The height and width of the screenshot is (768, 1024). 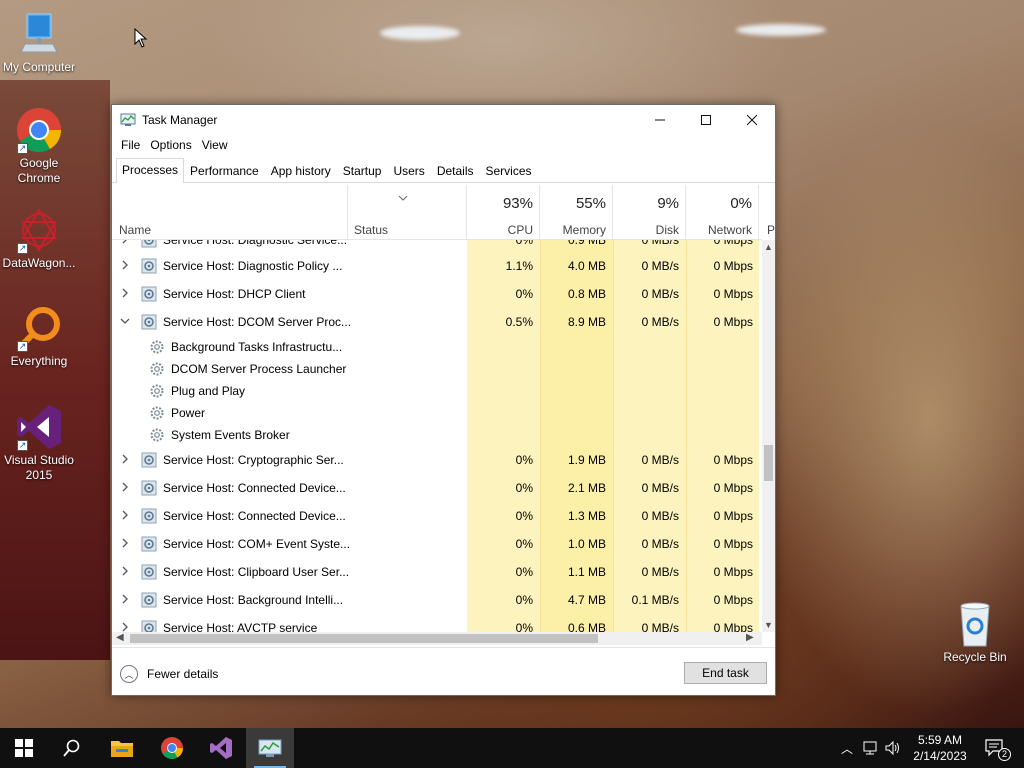 What do you see at coordinates (847, 748) in the screenshot?
I see `show-hidden-icons-button: ︿` at bounding box center [847, 748].